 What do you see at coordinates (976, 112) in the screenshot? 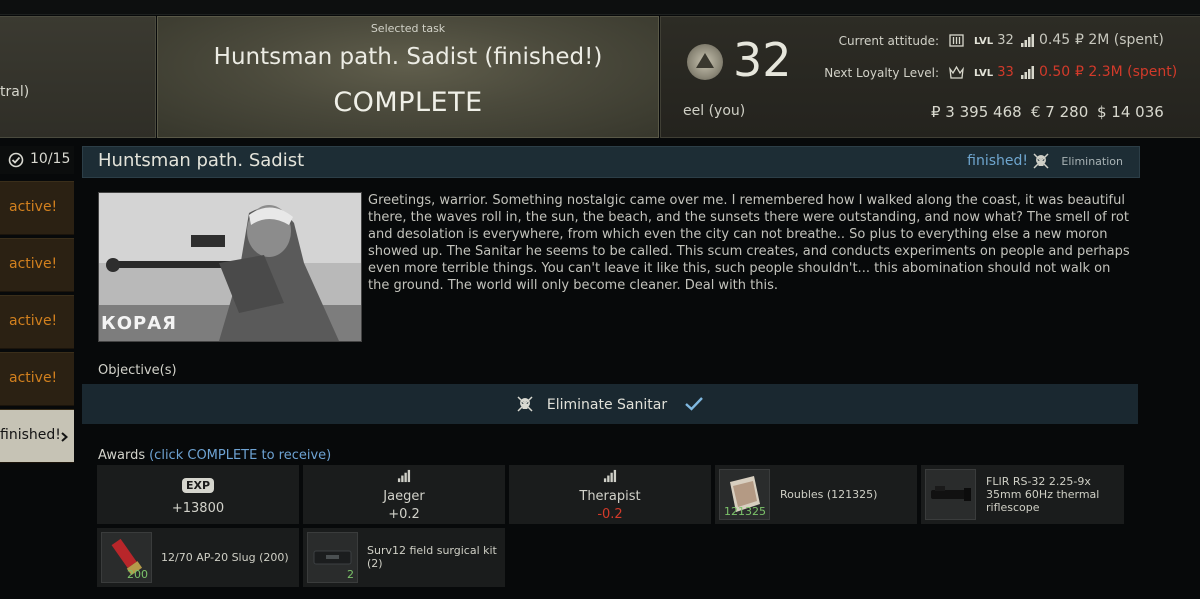
I see `roubles-balance: ₽ 3 395 468` at bounding box center [976, 112].